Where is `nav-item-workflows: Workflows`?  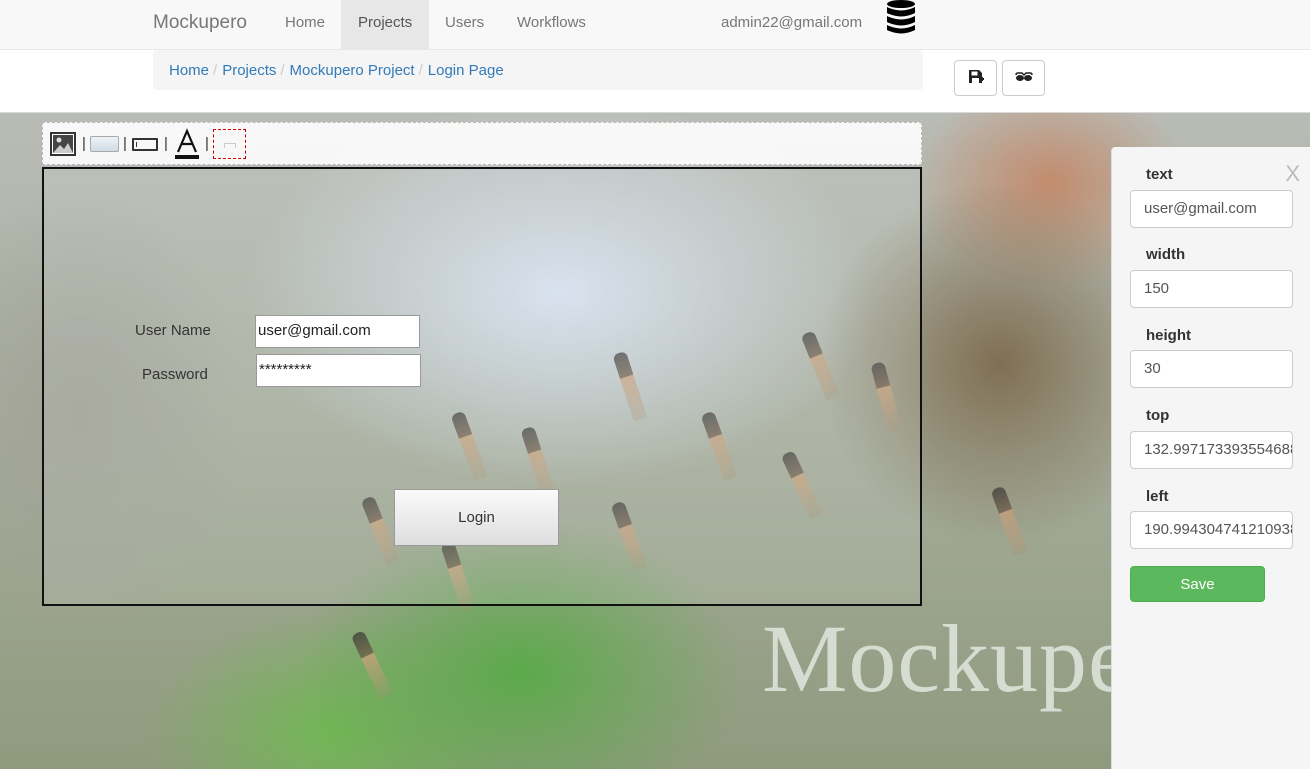 nav-item-workflows: Workflows is located at coordinates (551, 25).